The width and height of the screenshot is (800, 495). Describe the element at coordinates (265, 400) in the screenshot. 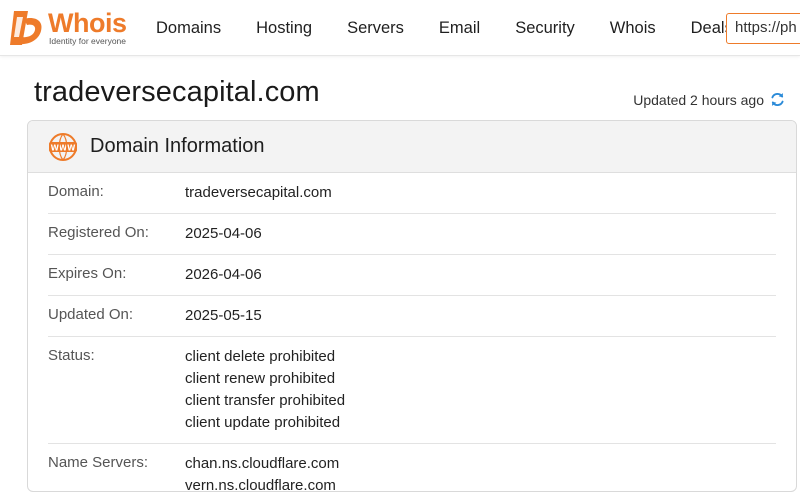

I see `status-item: client transfer prohibited` at that location.